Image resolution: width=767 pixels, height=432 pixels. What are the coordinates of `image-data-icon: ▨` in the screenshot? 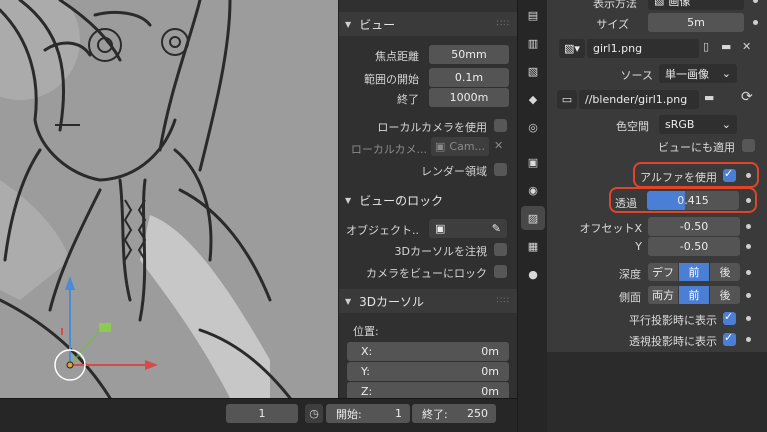 It's located at (533, 218).